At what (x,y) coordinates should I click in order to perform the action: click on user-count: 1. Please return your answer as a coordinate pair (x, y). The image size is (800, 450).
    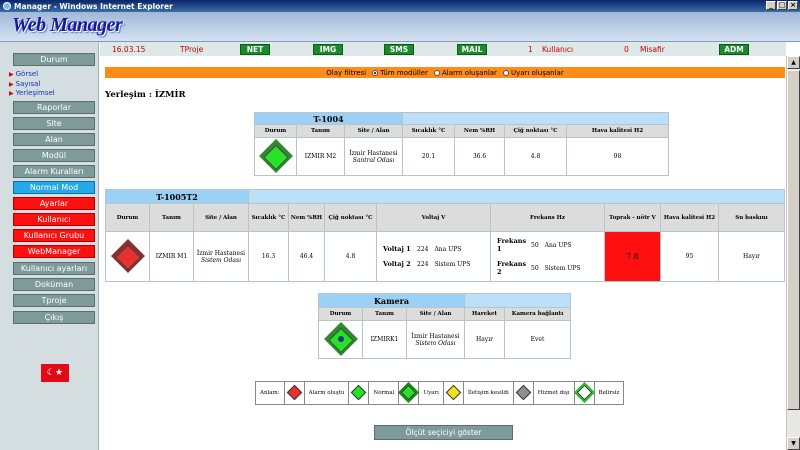
    Looking at the image, I should click on (530, 49).